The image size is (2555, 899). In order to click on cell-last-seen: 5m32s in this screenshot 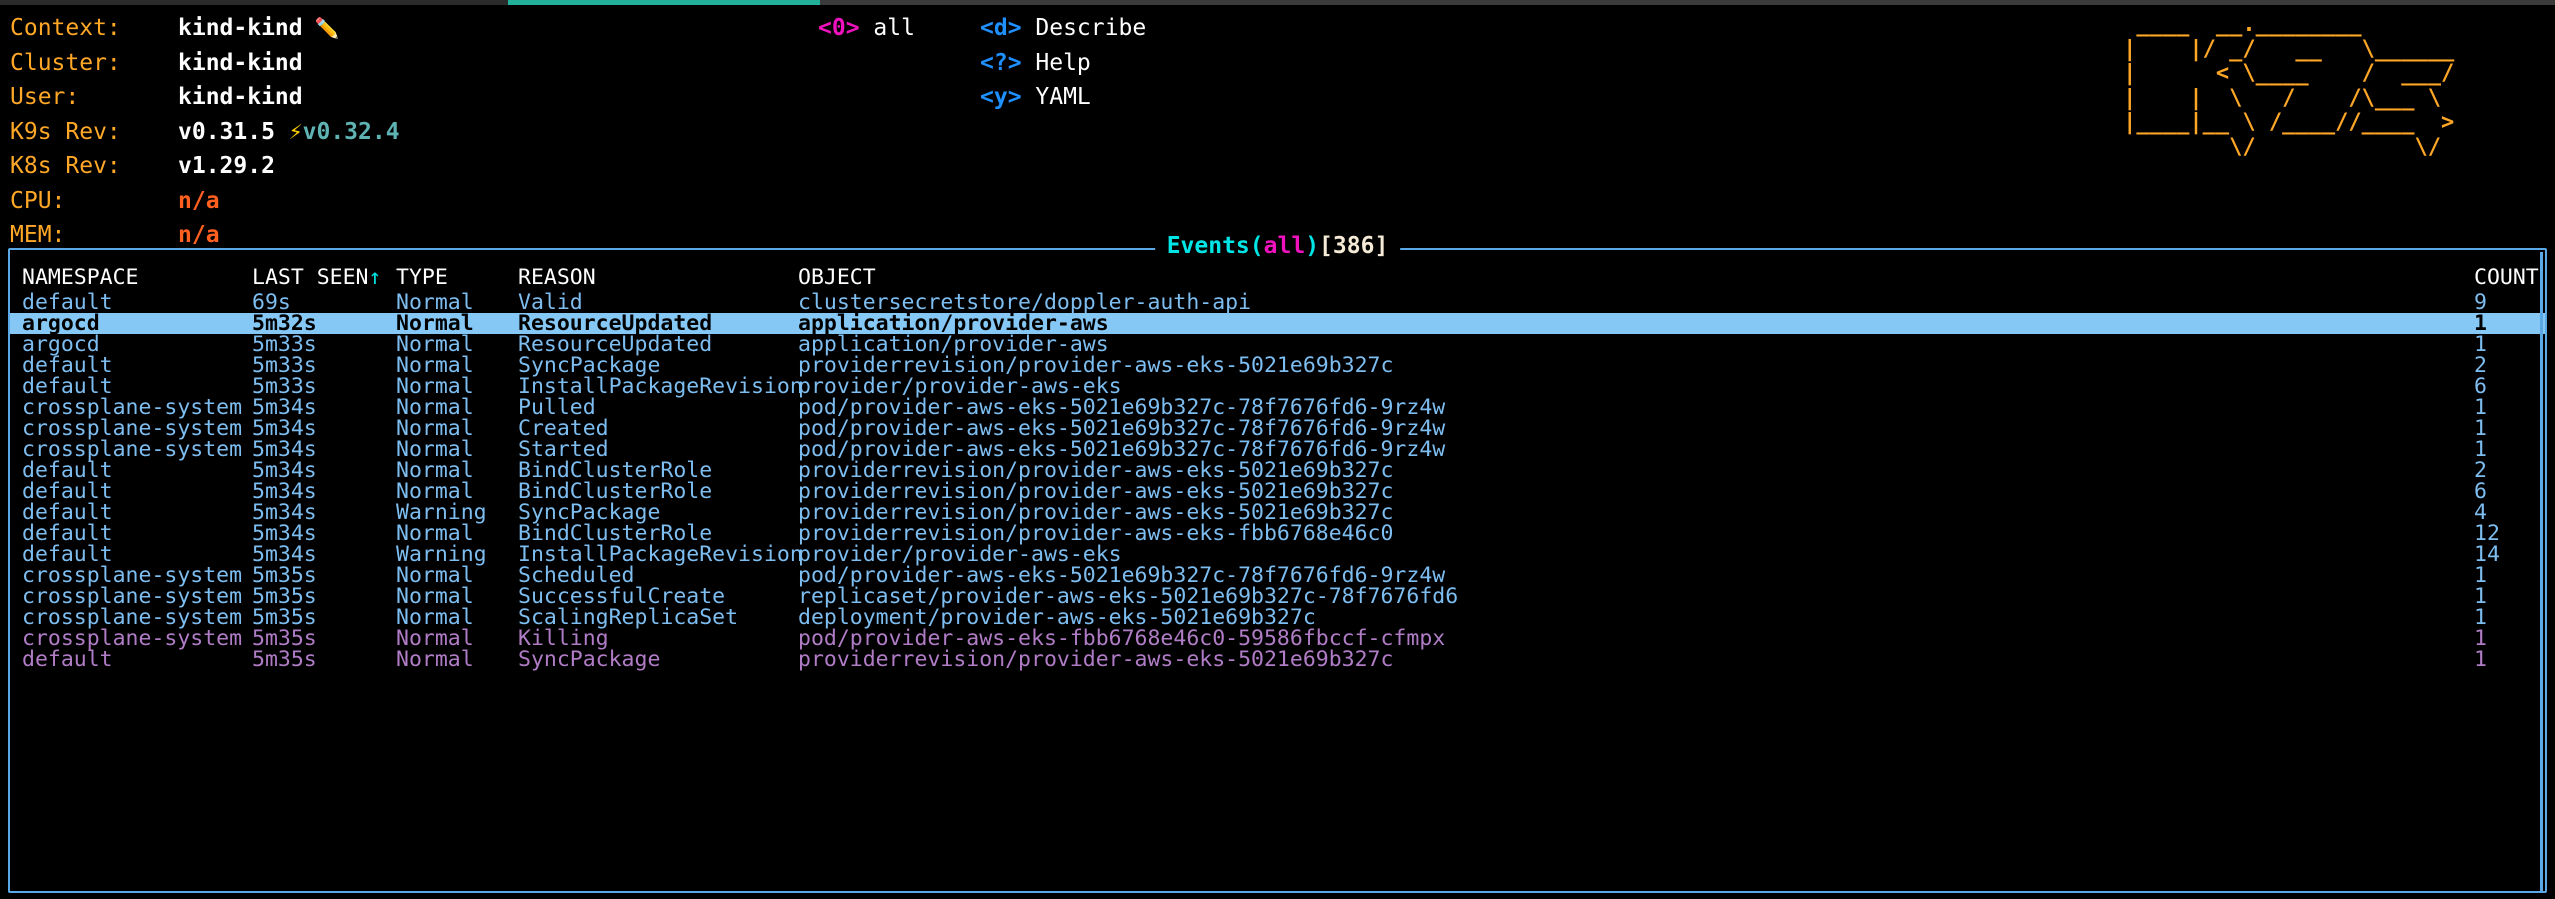, I will do `click(284, 323)`.